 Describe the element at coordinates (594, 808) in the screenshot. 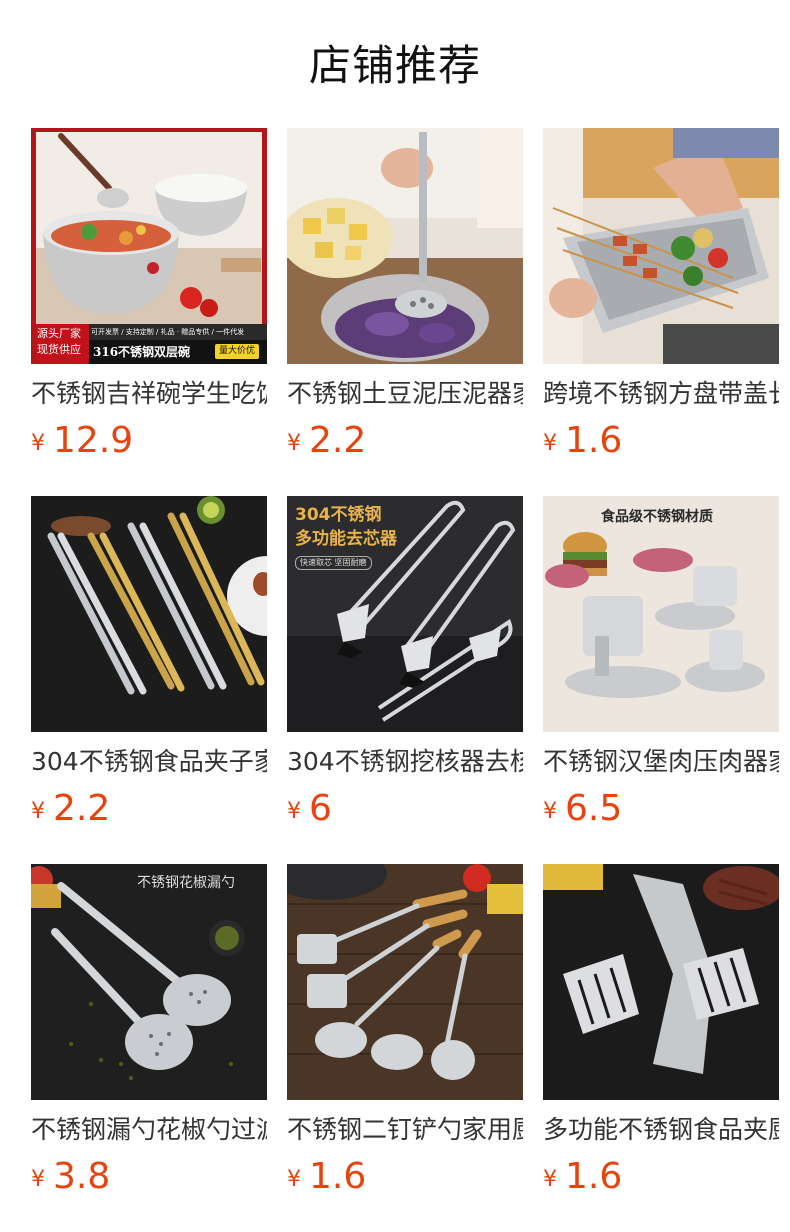

I see `price-value: 6.5` at that location.